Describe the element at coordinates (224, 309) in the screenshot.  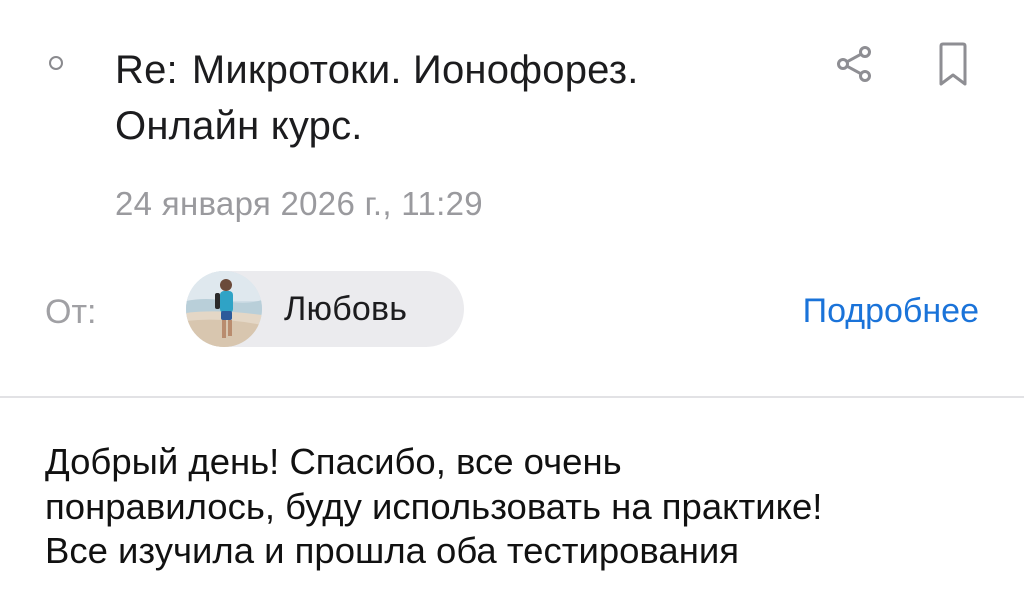
I see `avatar` at that location.